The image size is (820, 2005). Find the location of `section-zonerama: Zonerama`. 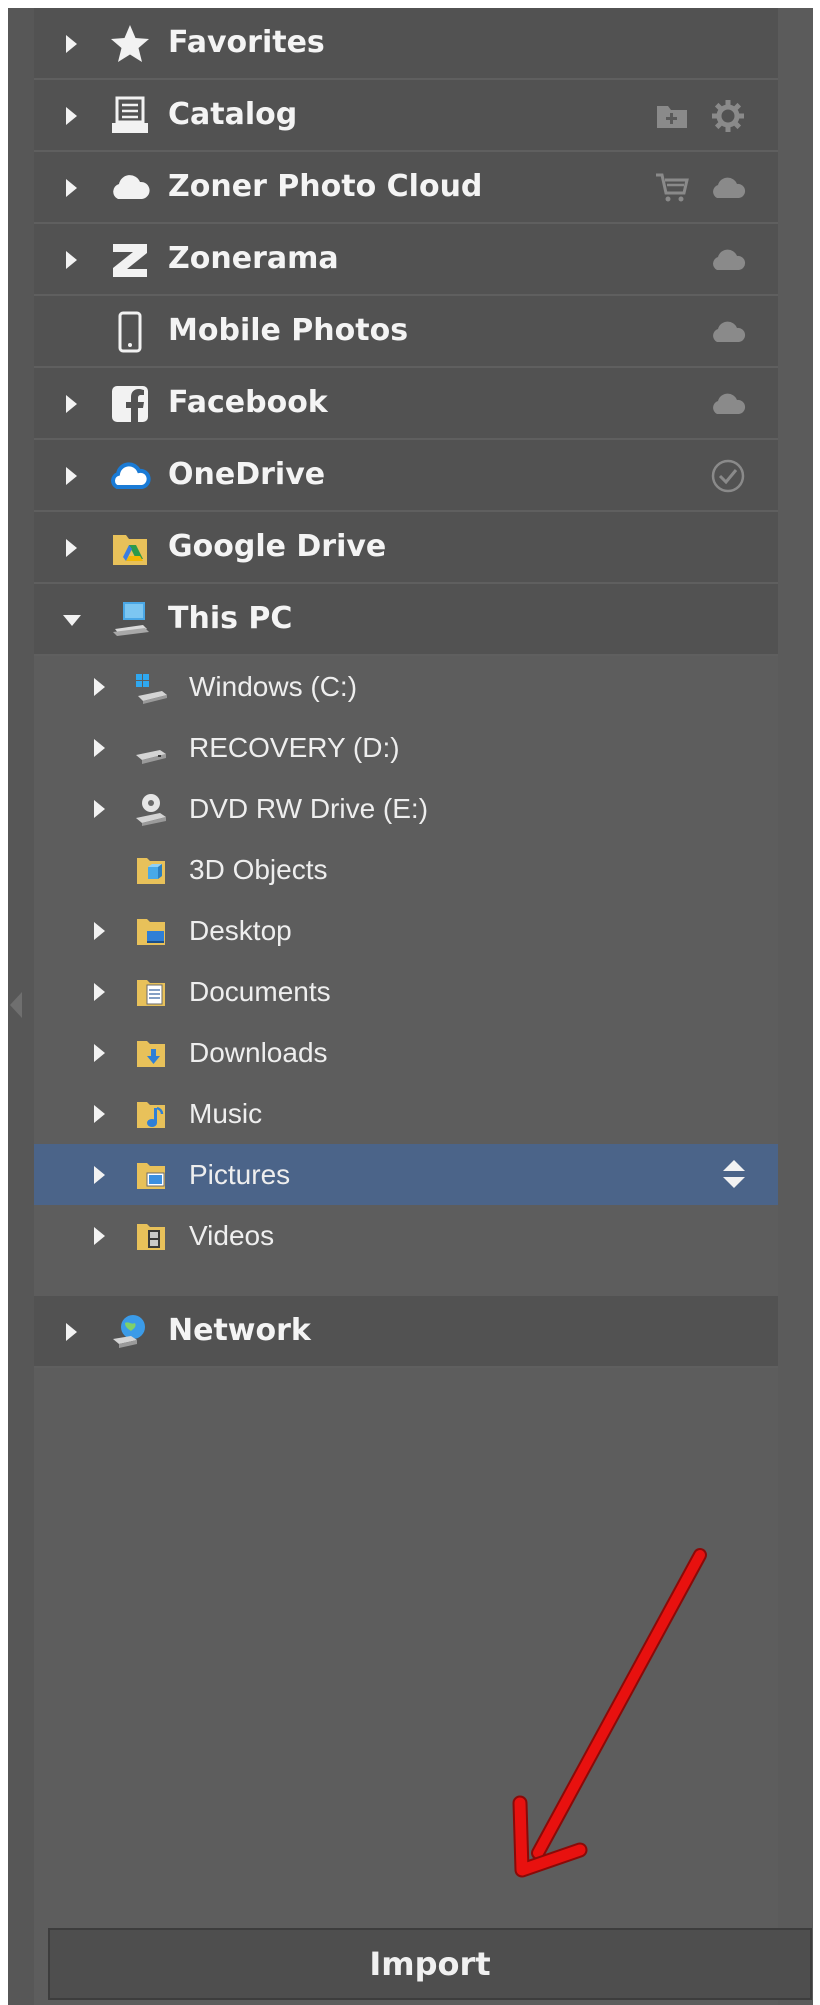

section-zonerama: Zonerama is located at coordinates (406, 260).